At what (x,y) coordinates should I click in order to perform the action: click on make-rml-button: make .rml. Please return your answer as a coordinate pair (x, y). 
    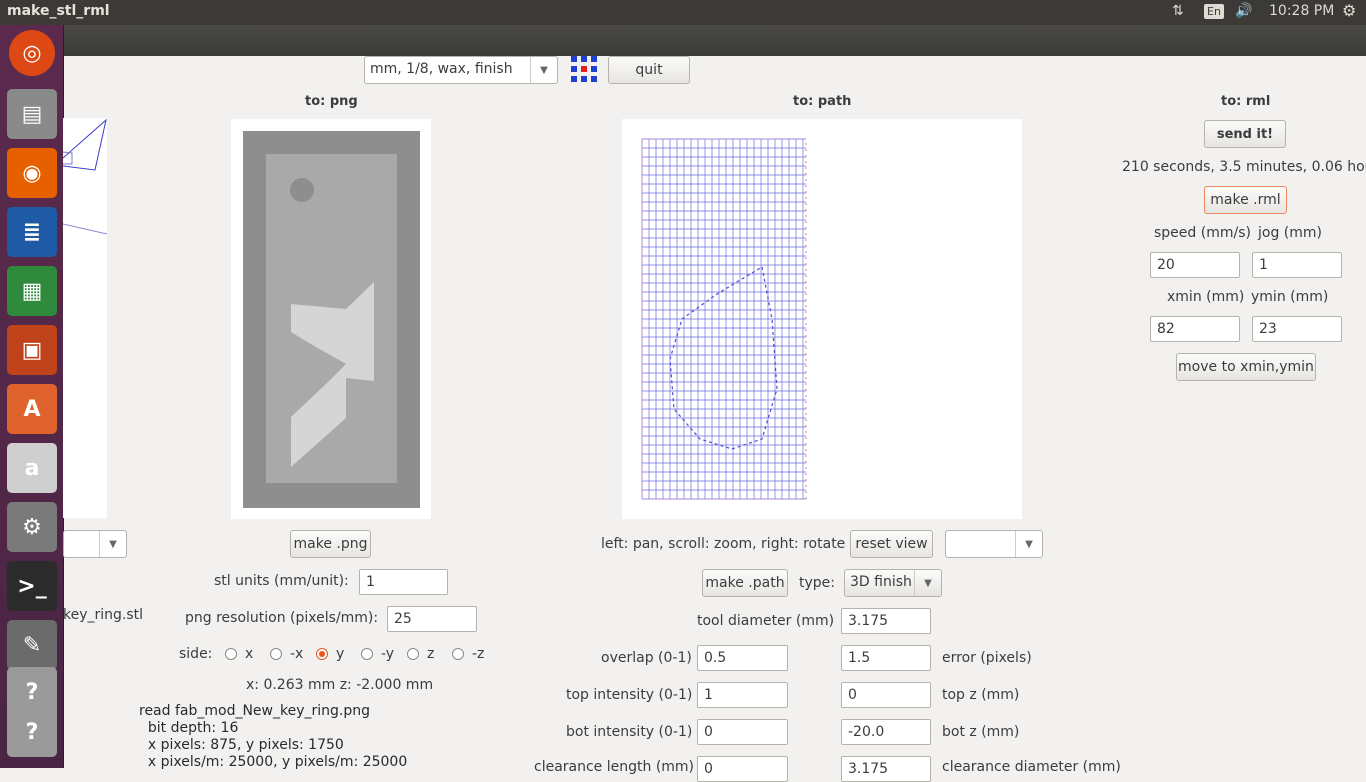
    Looking at the image, I should click on (1245, 200).